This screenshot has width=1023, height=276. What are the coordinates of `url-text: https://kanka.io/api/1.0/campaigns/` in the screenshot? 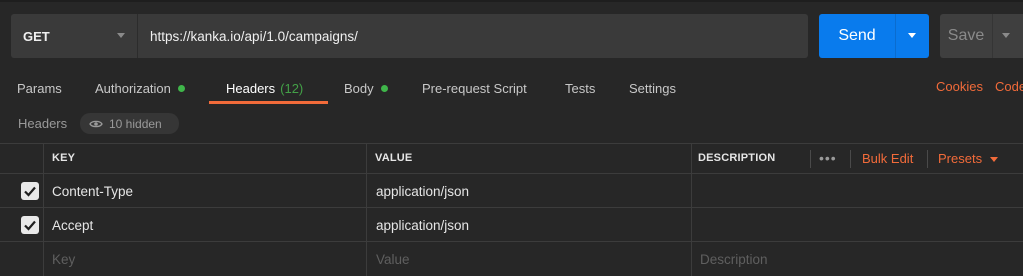 It's located at (254, 36).